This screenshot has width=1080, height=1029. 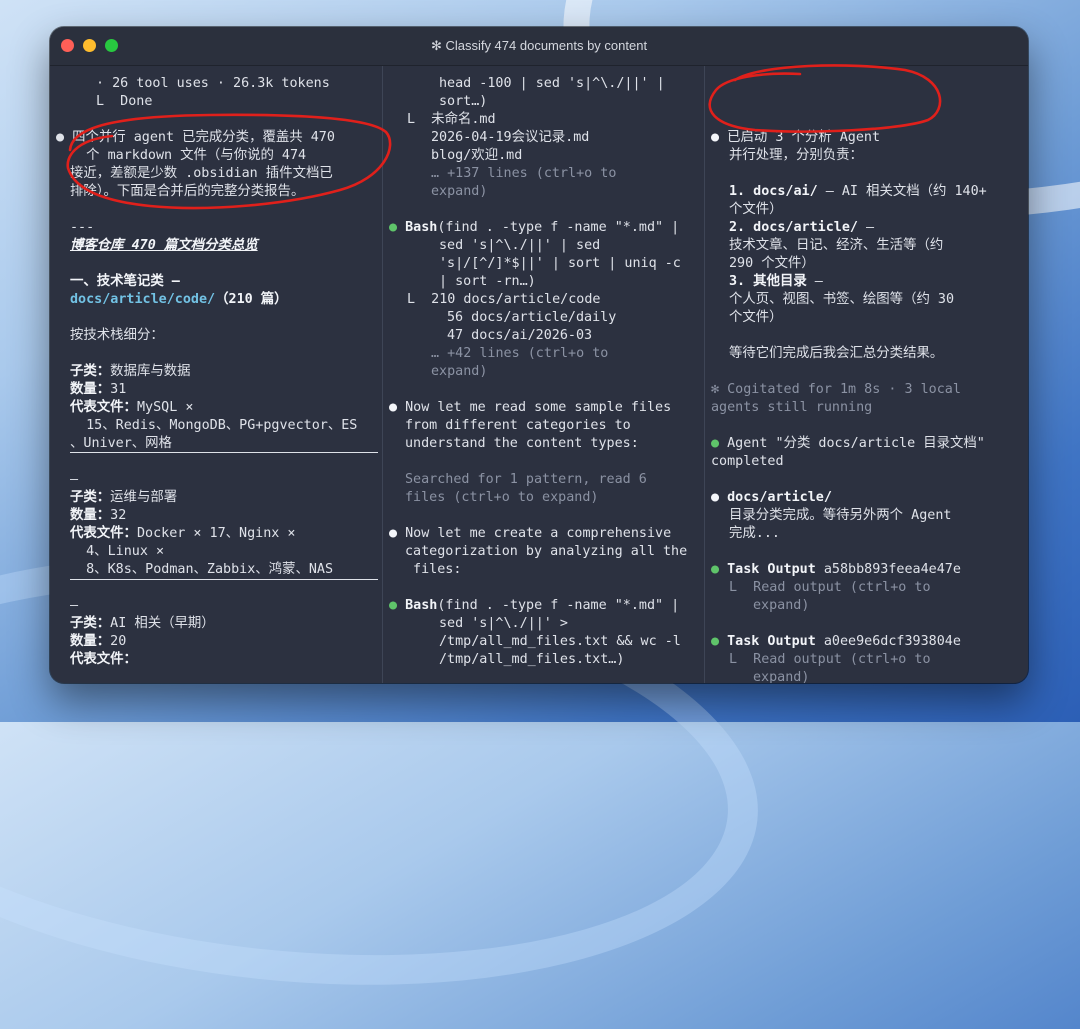 I want to click on summary-message-line: 个 markdown 文件（与你说的 474, so click(x=188, y=155).